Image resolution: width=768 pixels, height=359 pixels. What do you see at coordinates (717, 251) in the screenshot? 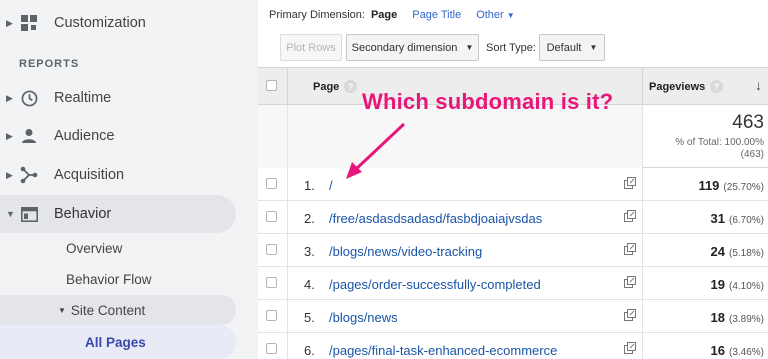
I see `pageviews-count: 24` at bounding box center [717, 251].